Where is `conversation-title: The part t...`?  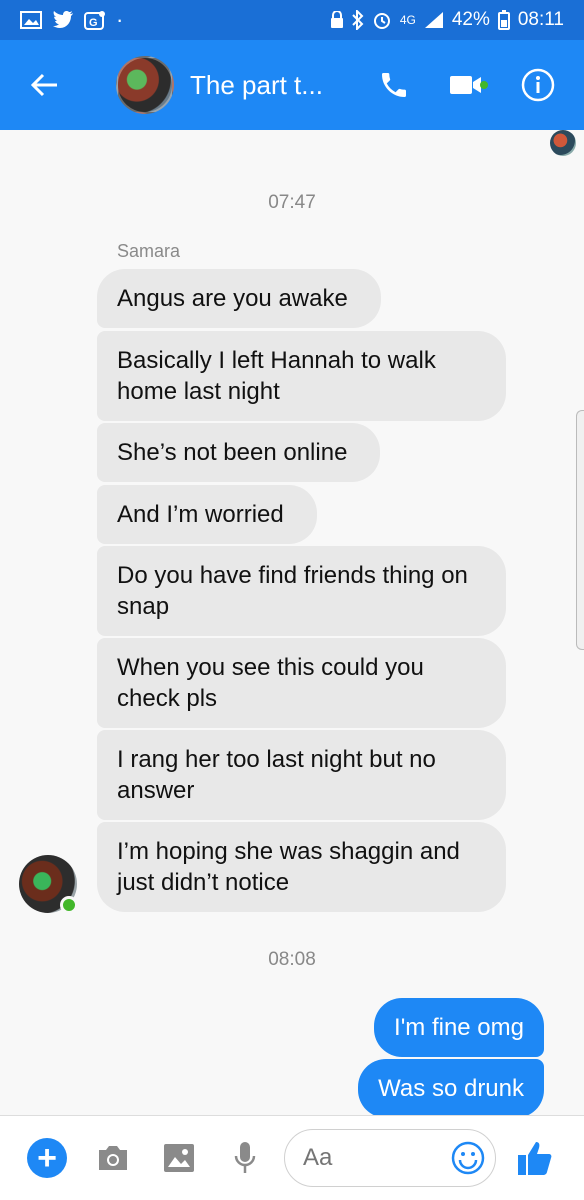
conversation-title: The part t... is located at coordinates (270, 85).